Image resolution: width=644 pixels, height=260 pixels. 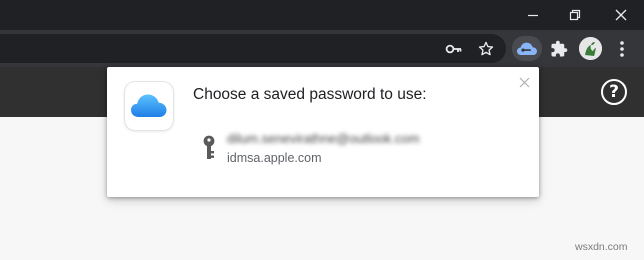 I want to click on address-bar, so click(x=253, y=48).